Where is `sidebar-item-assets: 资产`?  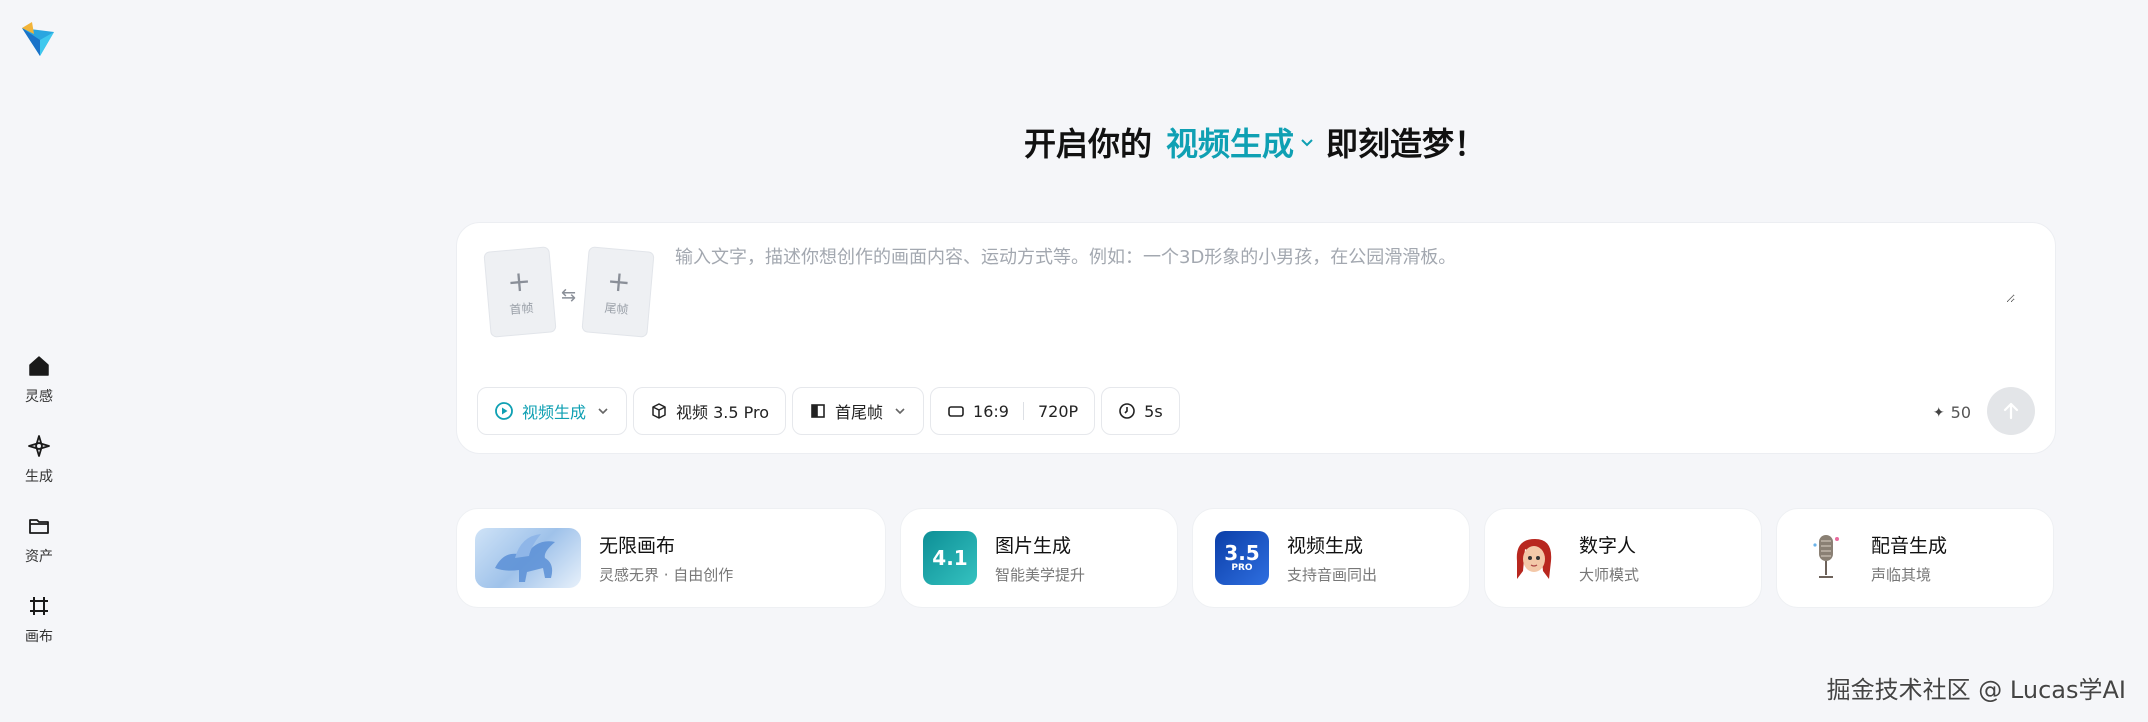
sidebar-item-assets: 资产 is located at coordinates (39, 546).